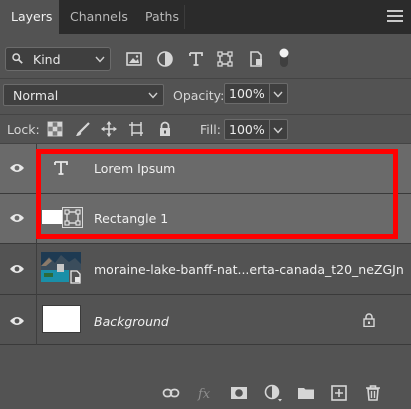 This screenshot has height=409, width=411. What do you see at coordinates (205, 17) in the screenshot?
I see `panel-tab-bar: Layers Channels Paths` at bounding box center [205, 17].